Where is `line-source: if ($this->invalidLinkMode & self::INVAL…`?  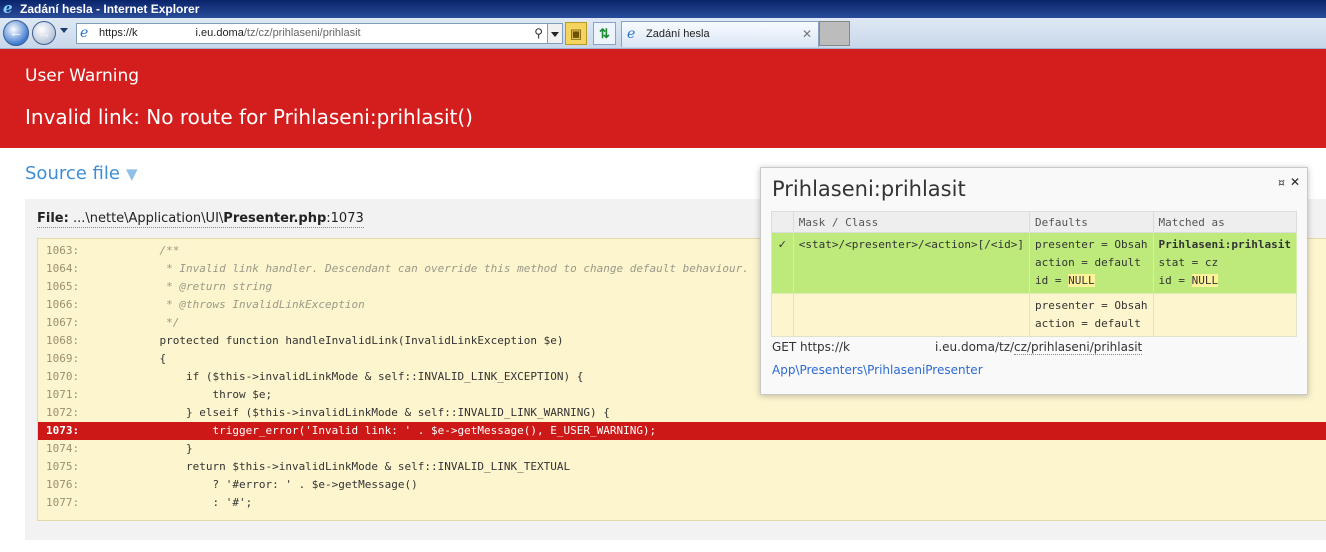 line-source: if ($this->invalidLinkMode & self::INVAL… is located at coordinates (358, 376).